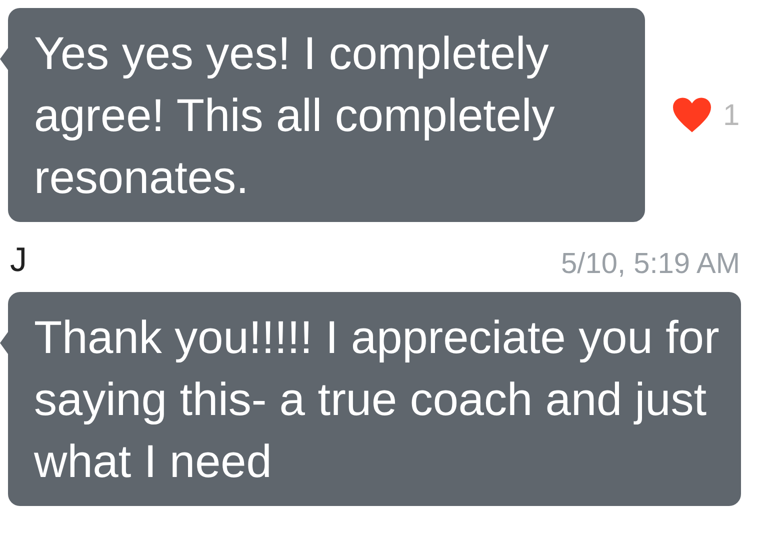 The height and width of the screenshot is (556, 772). What do you see at coordinates (650, 264) in the screenshot?
I see `message-timestamp: 5/10, 5:19 AM` at bounding box center [650, 264].